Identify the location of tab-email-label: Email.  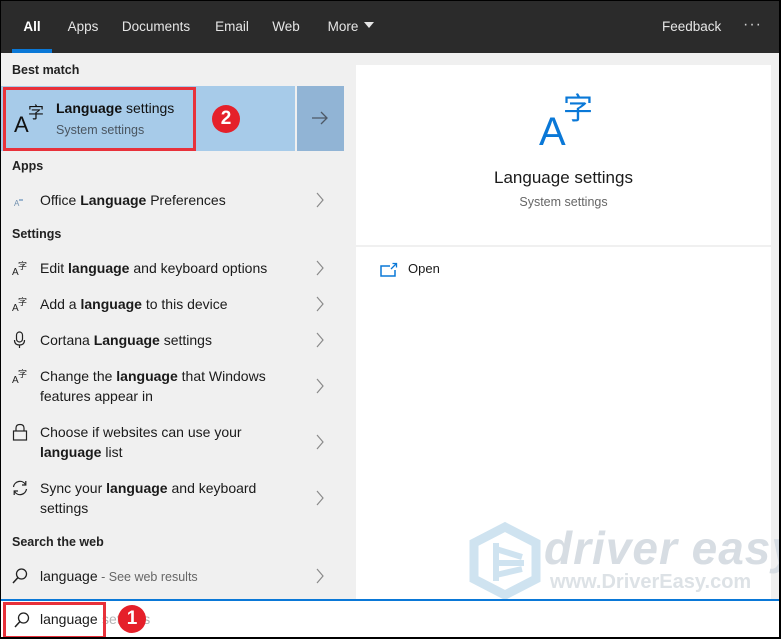
(232, 26).